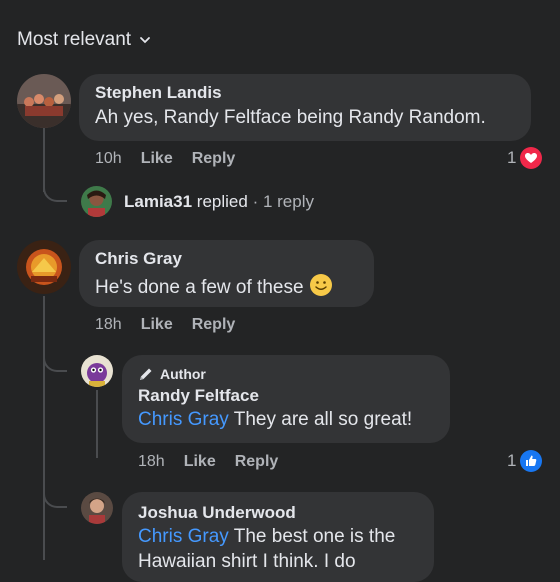 Image resolution: width=560 pixels, height=582 pixels. Describe the element at coordinates (199, 287) in the screenshot. I see `comment-text: He's done a few of these` at that location.